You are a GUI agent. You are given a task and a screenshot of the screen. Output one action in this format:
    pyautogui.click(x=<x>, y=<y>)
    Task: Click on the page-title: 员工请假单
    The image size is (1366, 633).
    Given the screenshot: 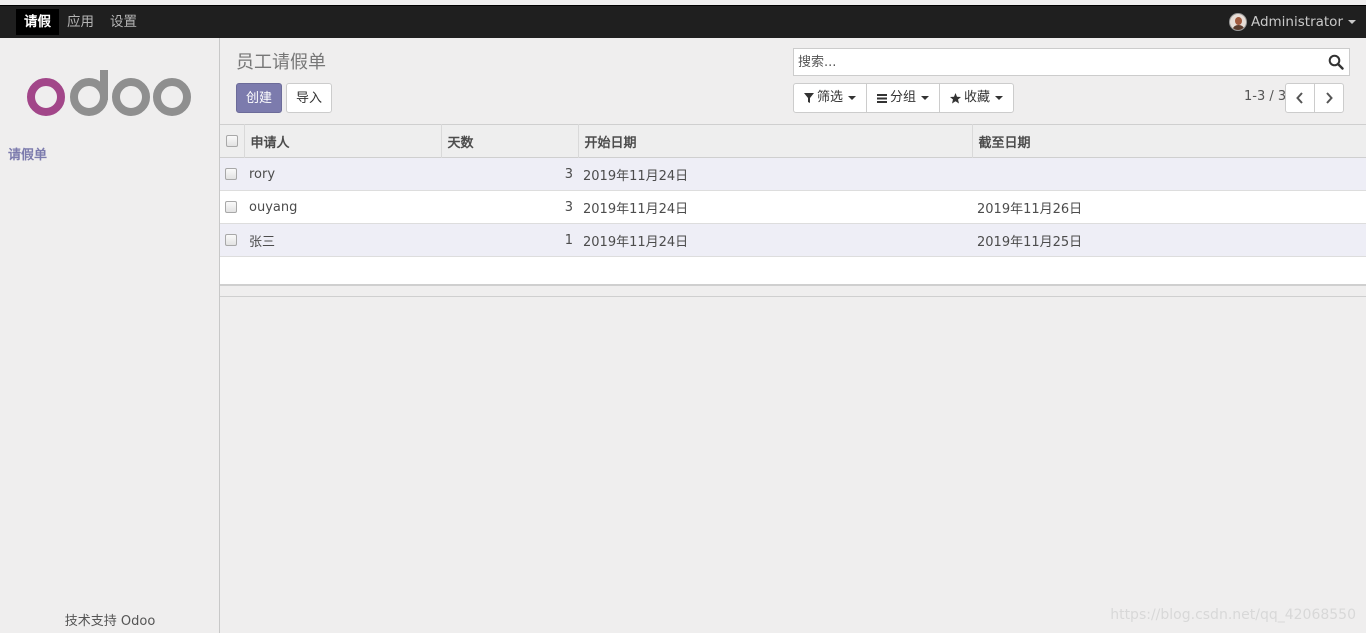 What is the action you would take?
    pyautogui.click(x=281, y=62)
    